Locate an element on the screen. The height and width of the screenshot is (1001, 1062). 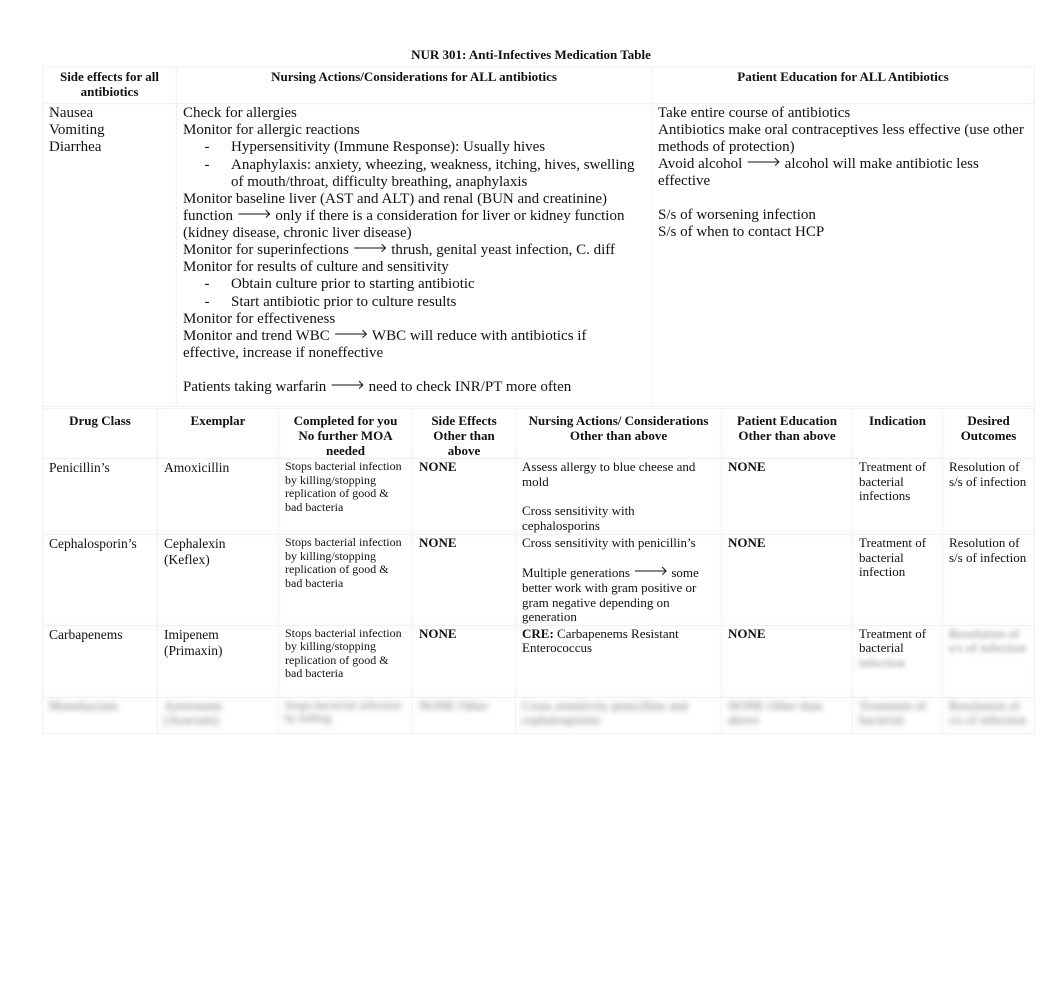
exemplar-cell: Imipenem (Primaxin) is located at coordinates (218, 661).